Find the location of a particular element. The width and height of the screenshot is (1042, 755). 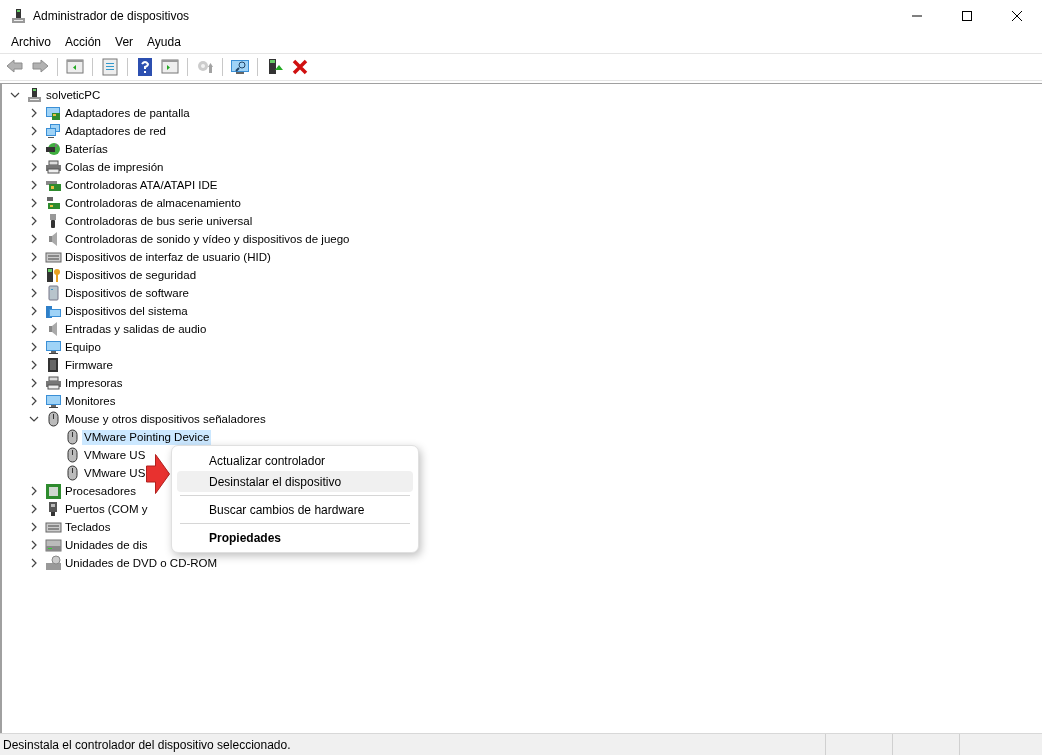

properties-icon is located at coordinates (110, 67).